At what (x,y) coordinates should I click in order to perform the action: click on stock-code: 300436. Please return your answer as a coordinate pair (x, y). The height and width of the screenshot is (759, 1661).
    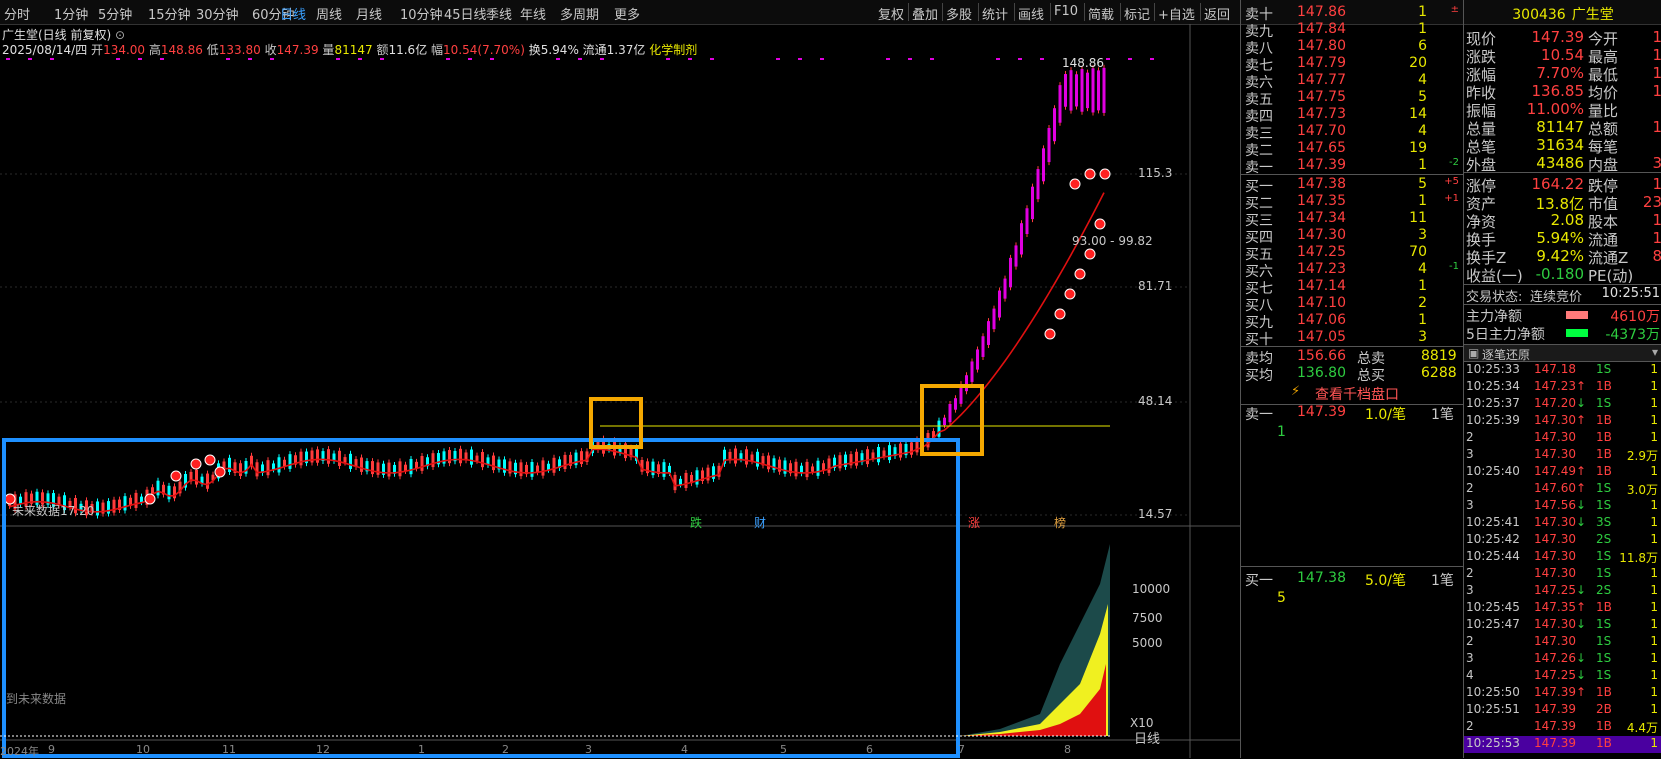
    Looking at the image, I should click on (1539, 15).